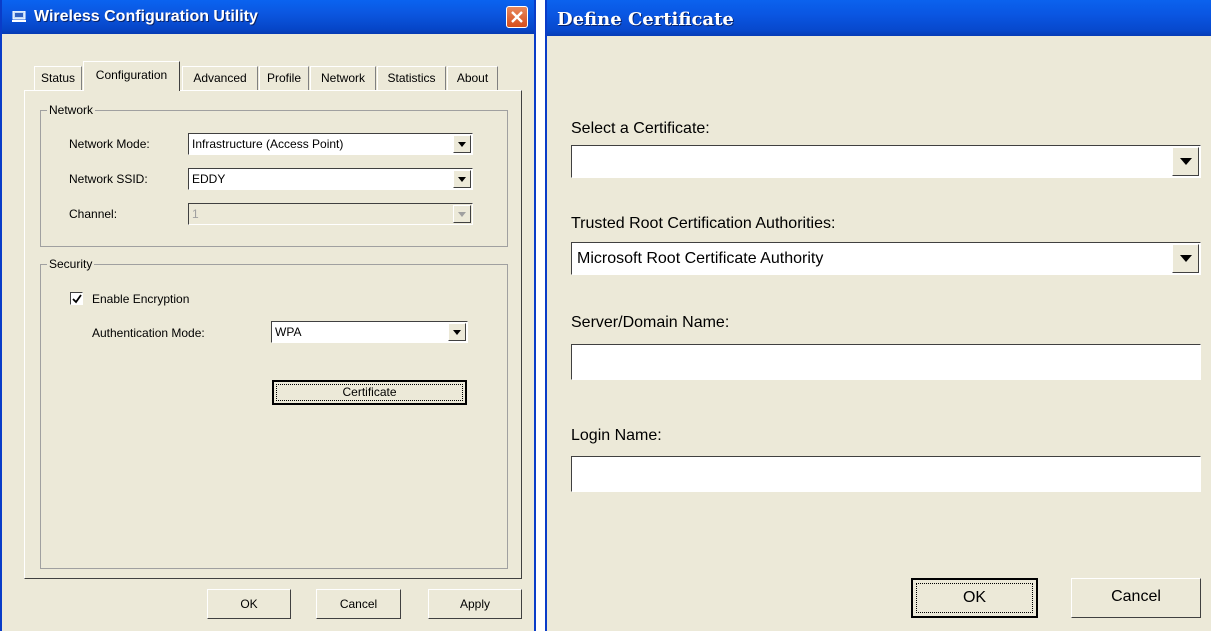 The height and width of the screenshot is (631, 1211). Describe the element at coordinates (268, 17) in the screenshot. I see `title-bar: Wireless Configuration Utility` at that location.